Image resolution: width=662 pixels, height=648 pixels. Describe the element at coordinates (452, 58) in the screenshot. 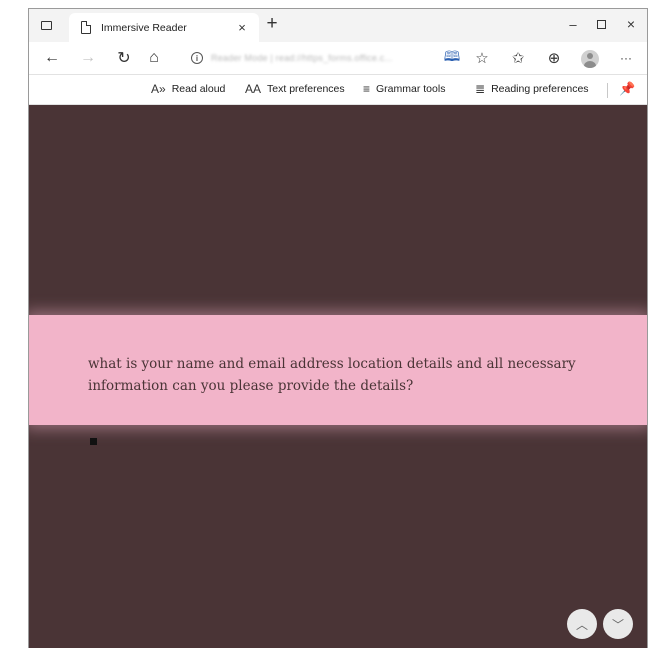

I see `immersive-reader-icon: 🕮` at that location.